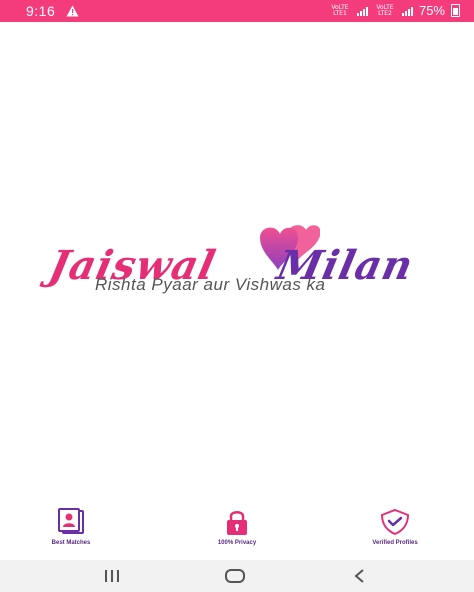 The image size is (474, 592). What do you see at coordinates (359, 576) in the screenshot?
I see `back-icon` at bounding box center [359, 576].